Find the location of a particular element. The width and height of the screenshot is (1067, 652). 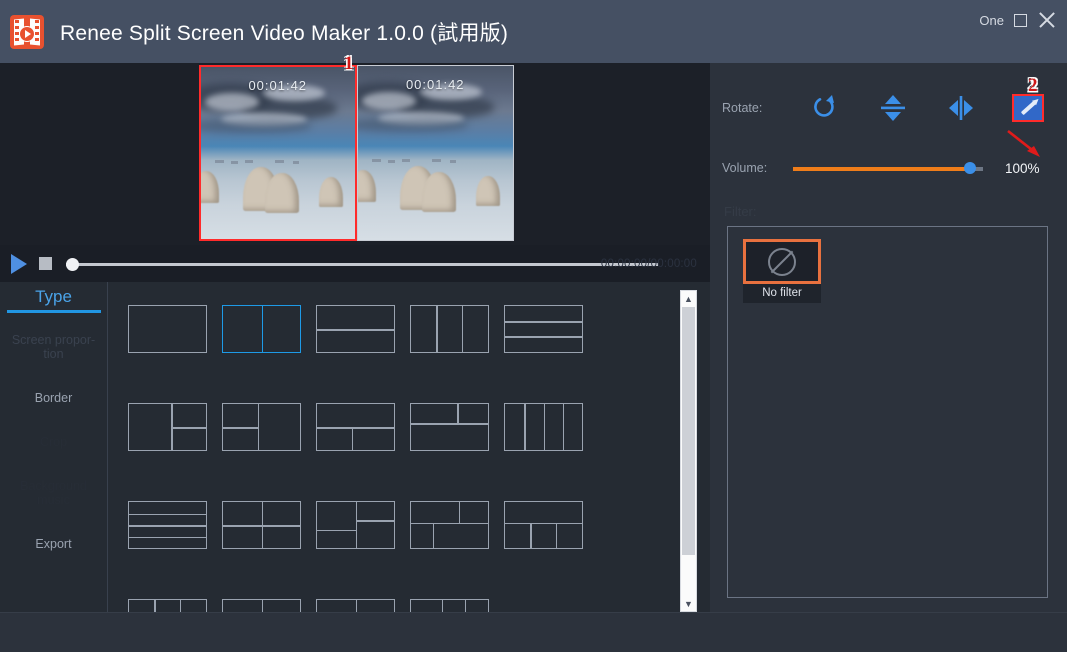

tab-screen-proportion: Screen propor- tion is located at coordinates (53, 347).